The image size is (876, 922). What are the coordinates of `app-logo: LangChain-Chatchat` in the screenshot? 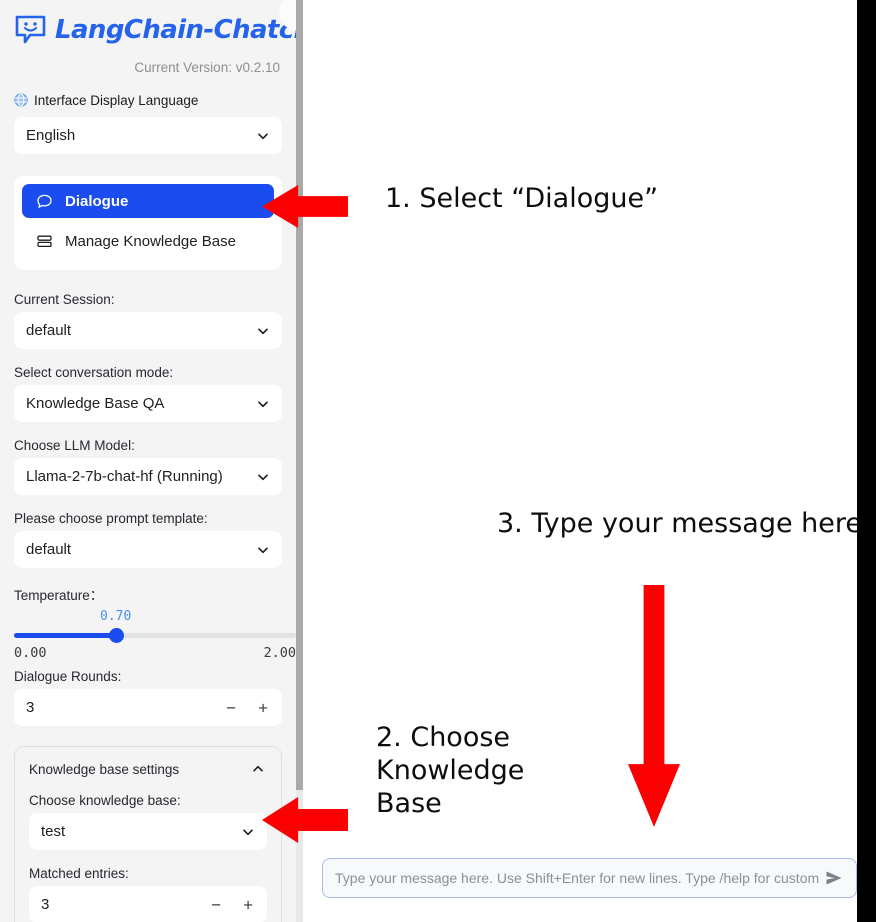 It's located at (155, 24).